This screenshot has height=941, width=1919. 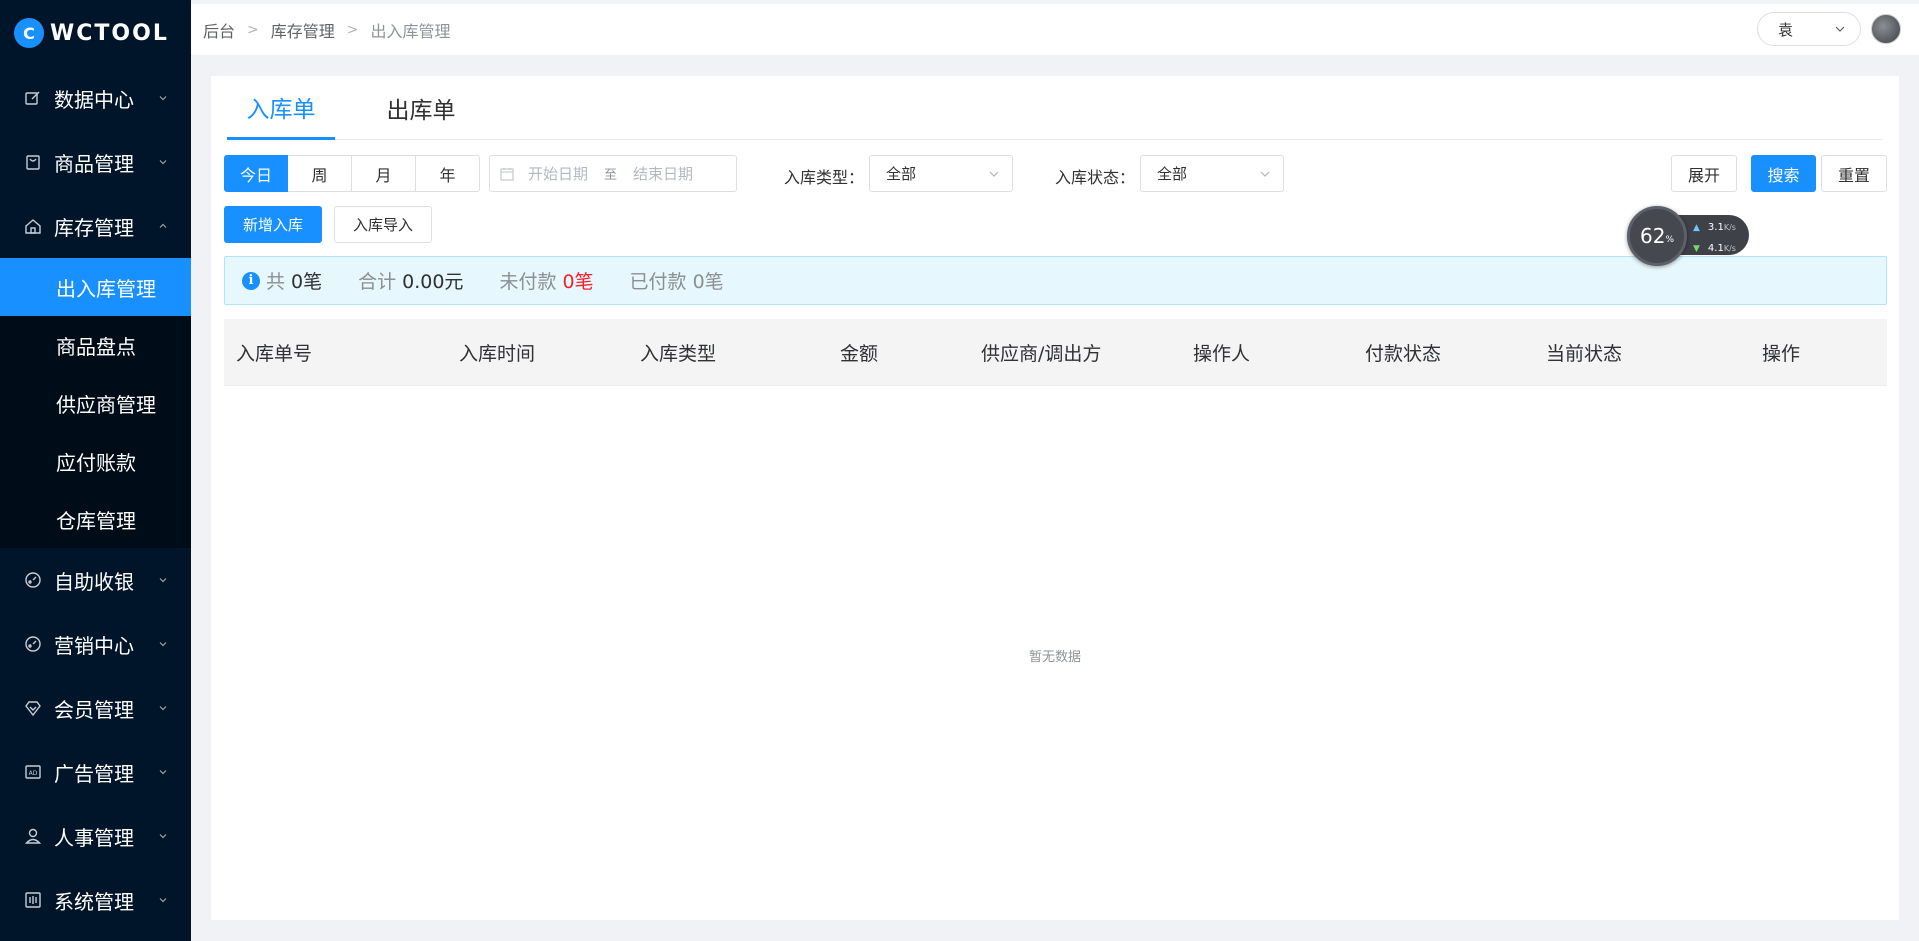 I want to click on speed-unit: K/s, so click(x=1729, y=248).